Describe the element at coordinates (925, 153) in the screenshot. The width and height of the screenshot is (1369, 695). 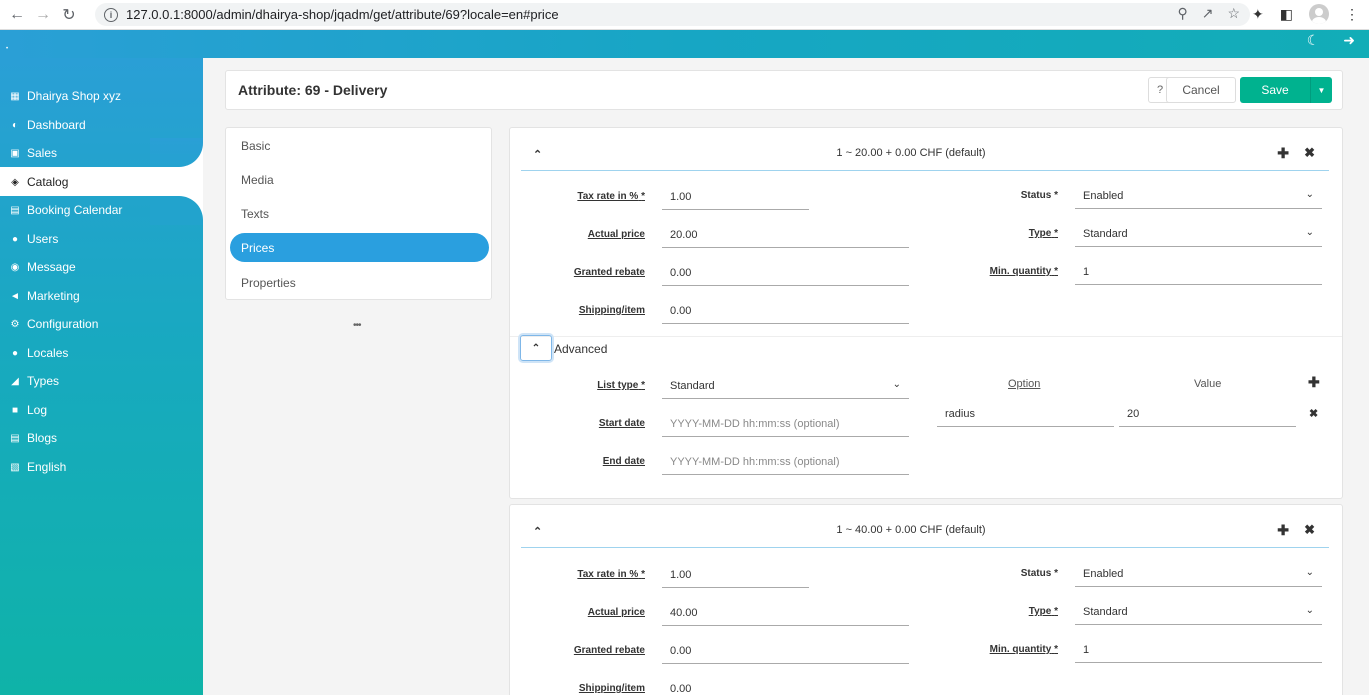
I see `price-item-header: ⌃ 1 ~ 20.00 + 0.00 CHF (default) ✚ ✖` at that location.